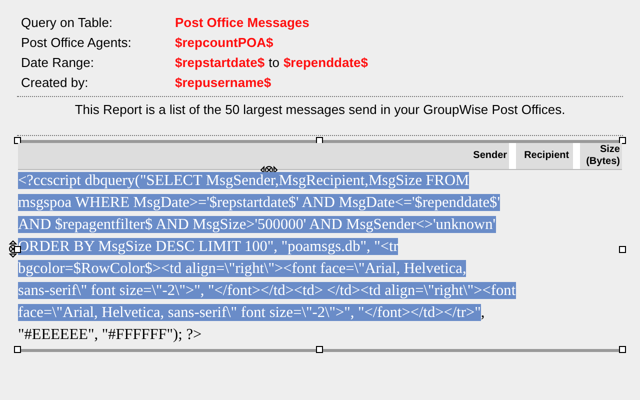  I want to click on script-code: ,, so click(482, 312).